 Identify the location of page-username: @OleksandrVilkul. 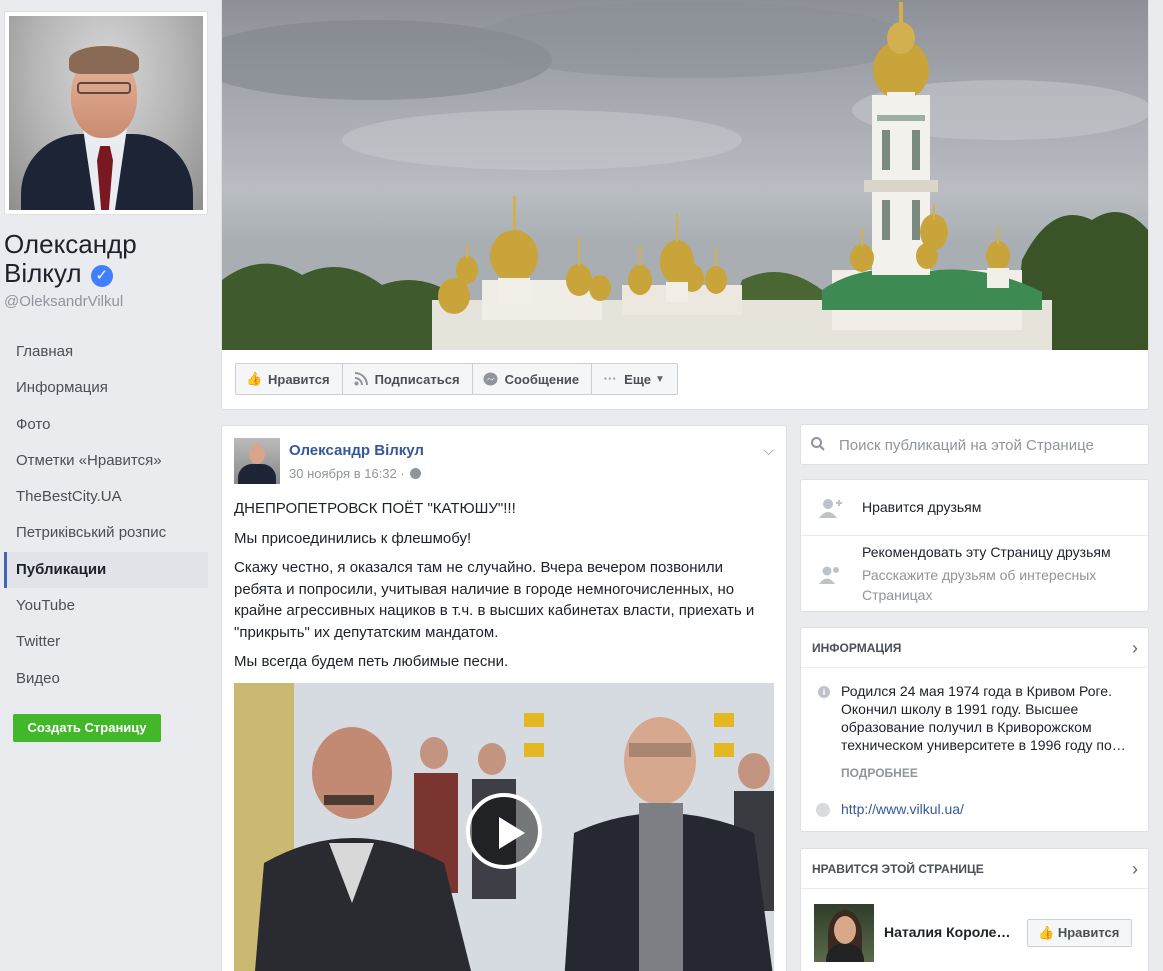
(63, 301).